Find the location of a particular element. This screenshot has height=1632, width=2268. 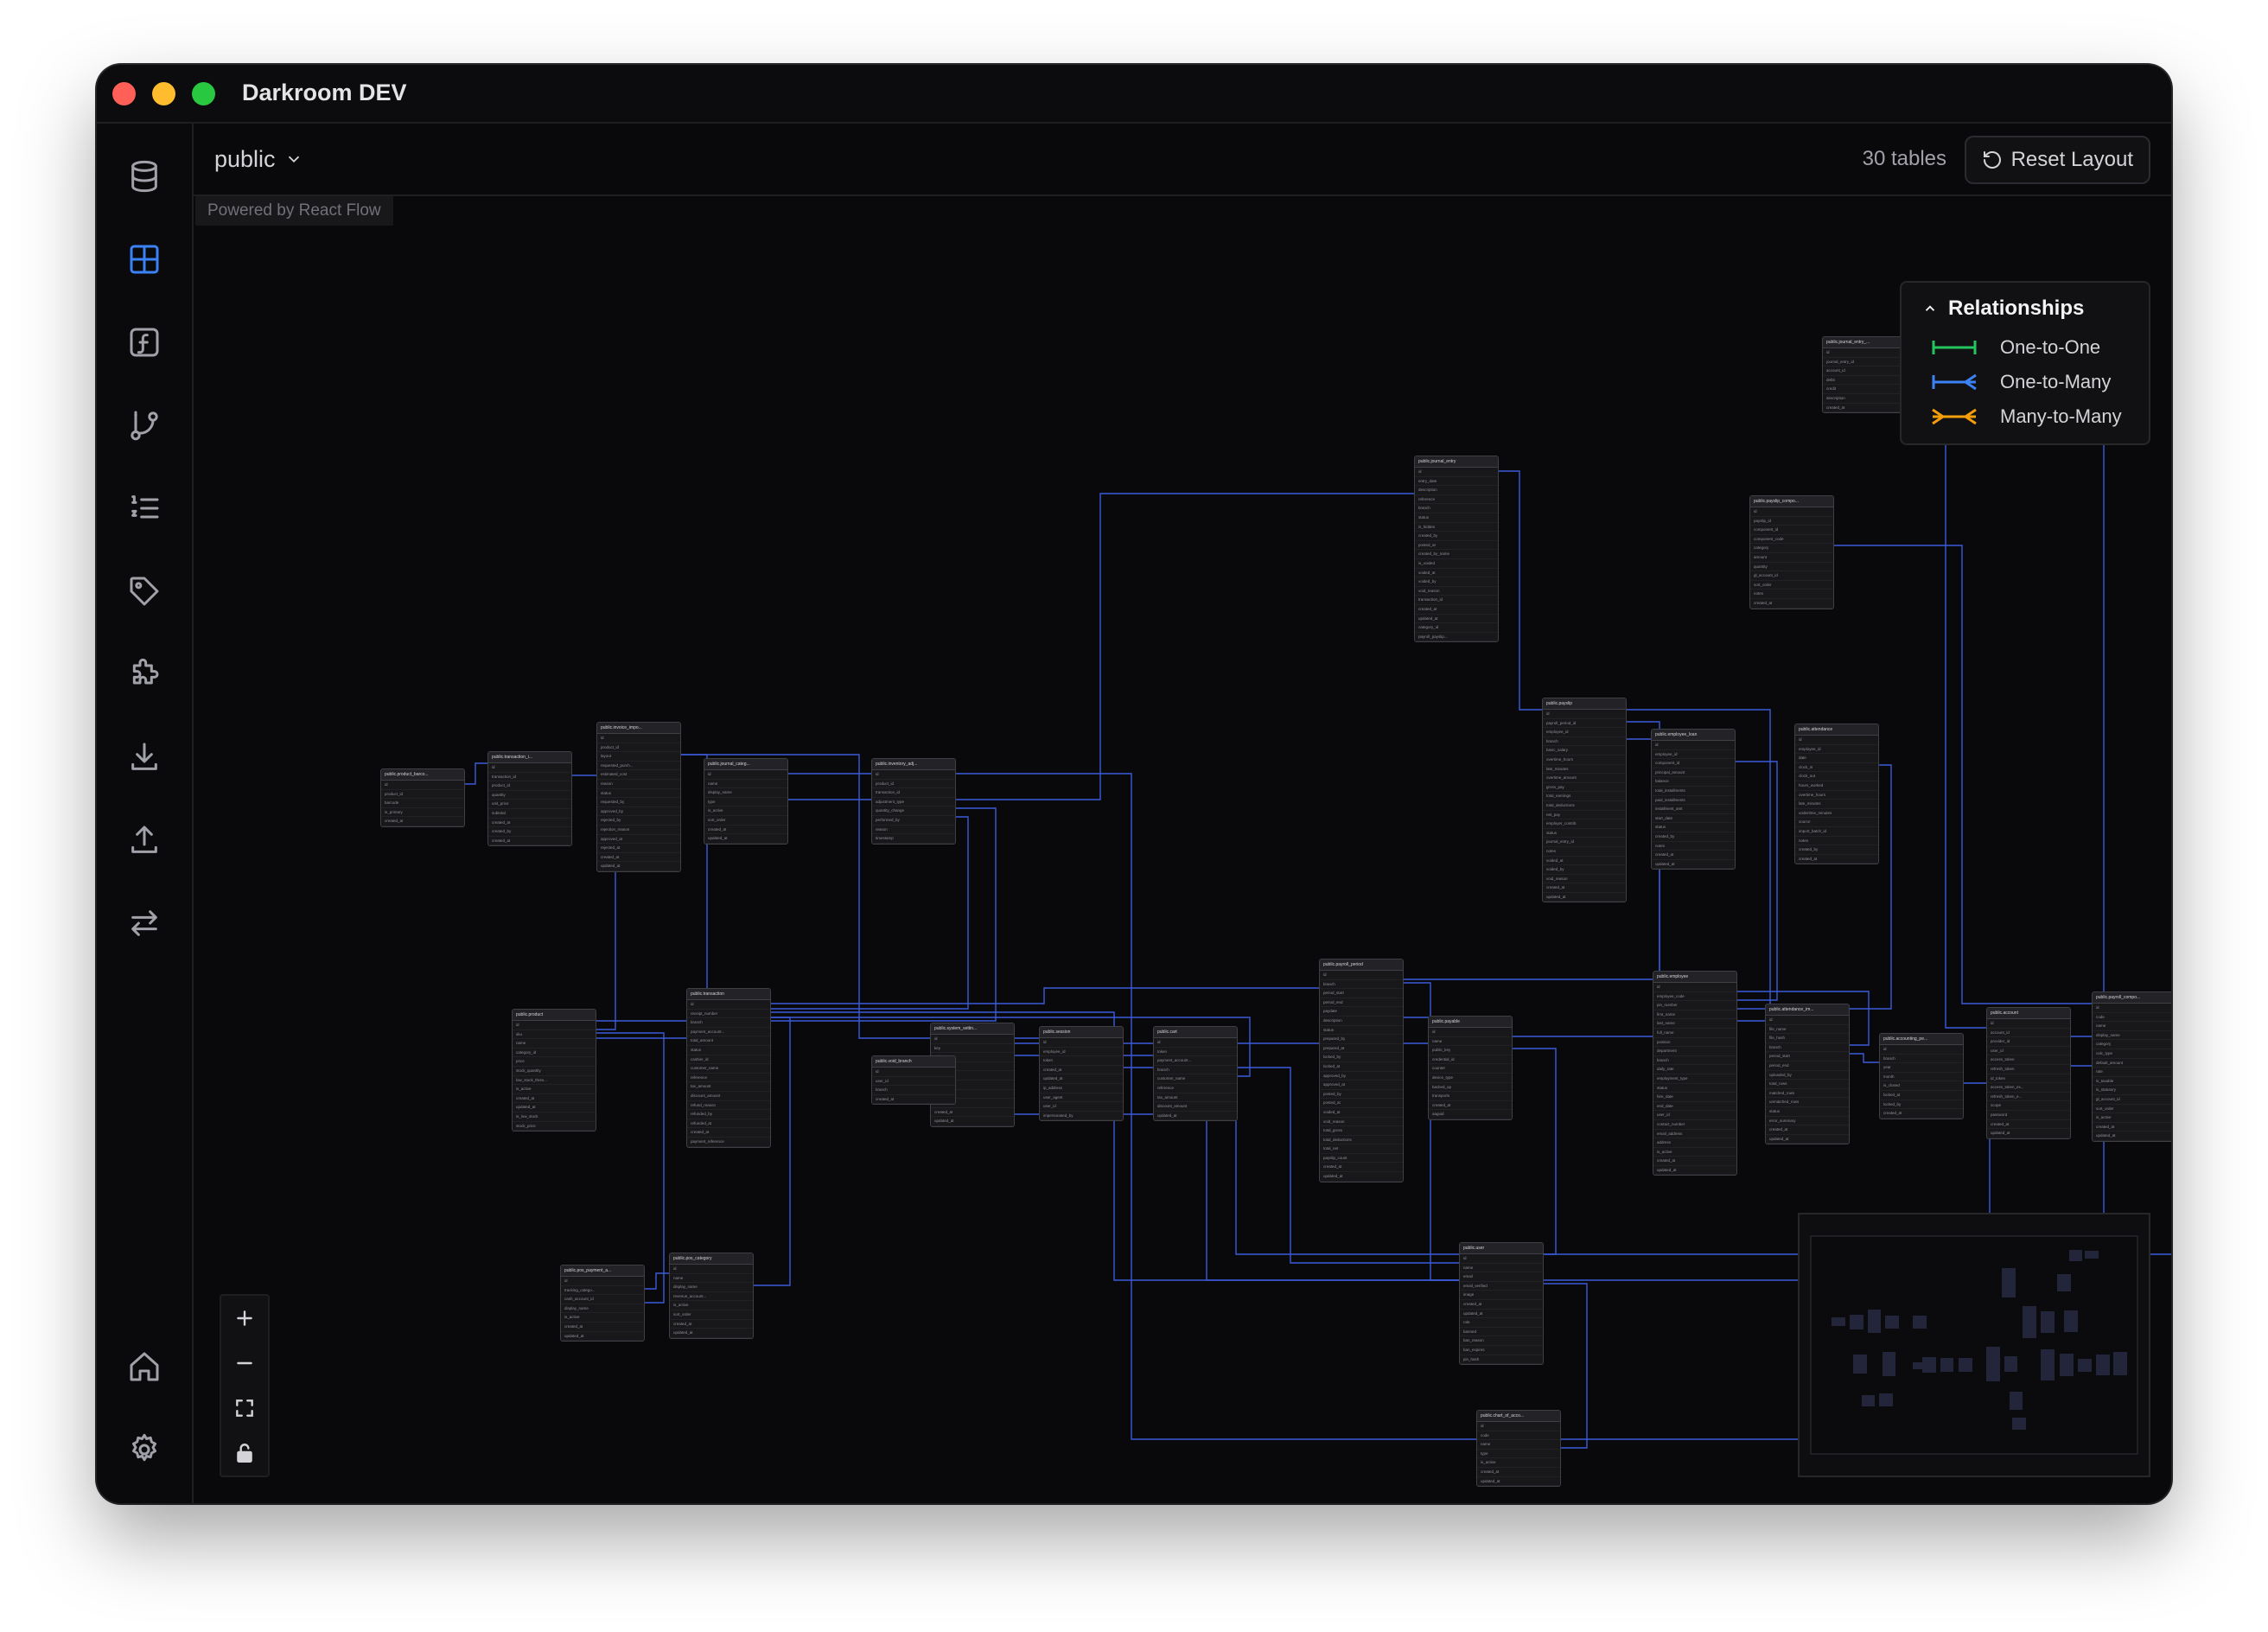

column-row: position is located at coordinates (1694, 1043).